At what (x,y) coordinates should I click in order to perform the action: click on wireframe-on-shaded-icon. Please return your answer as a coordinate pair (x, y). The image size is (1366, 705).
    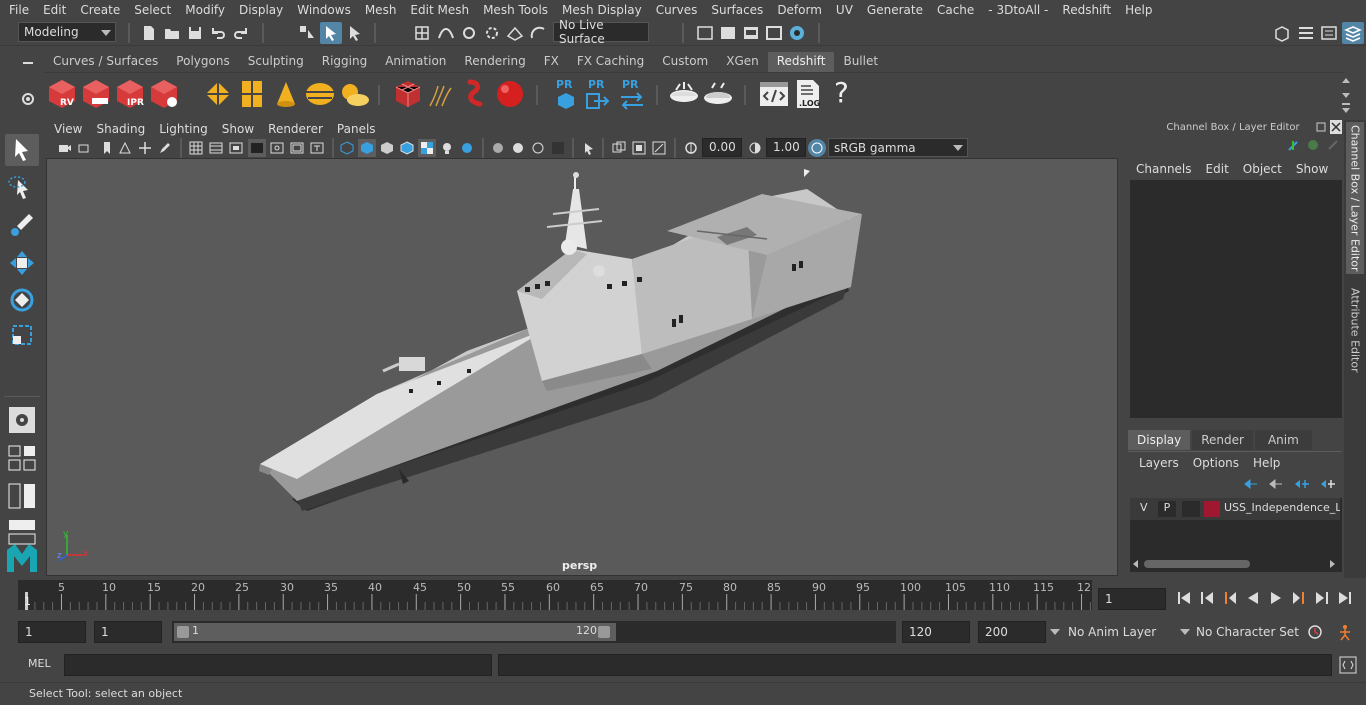
    Looking at the image, I should click on (407, 148).